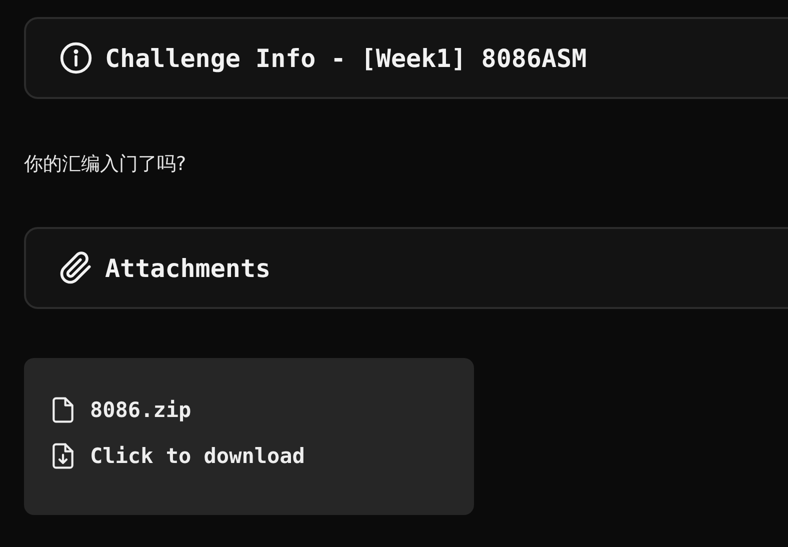 This screenshot has width=788, height=547. Describe the element at coordinates (346, 58) in the screenshot. I see `panel-title: Challenge Info - [Week1] 8086ASM` at that location.